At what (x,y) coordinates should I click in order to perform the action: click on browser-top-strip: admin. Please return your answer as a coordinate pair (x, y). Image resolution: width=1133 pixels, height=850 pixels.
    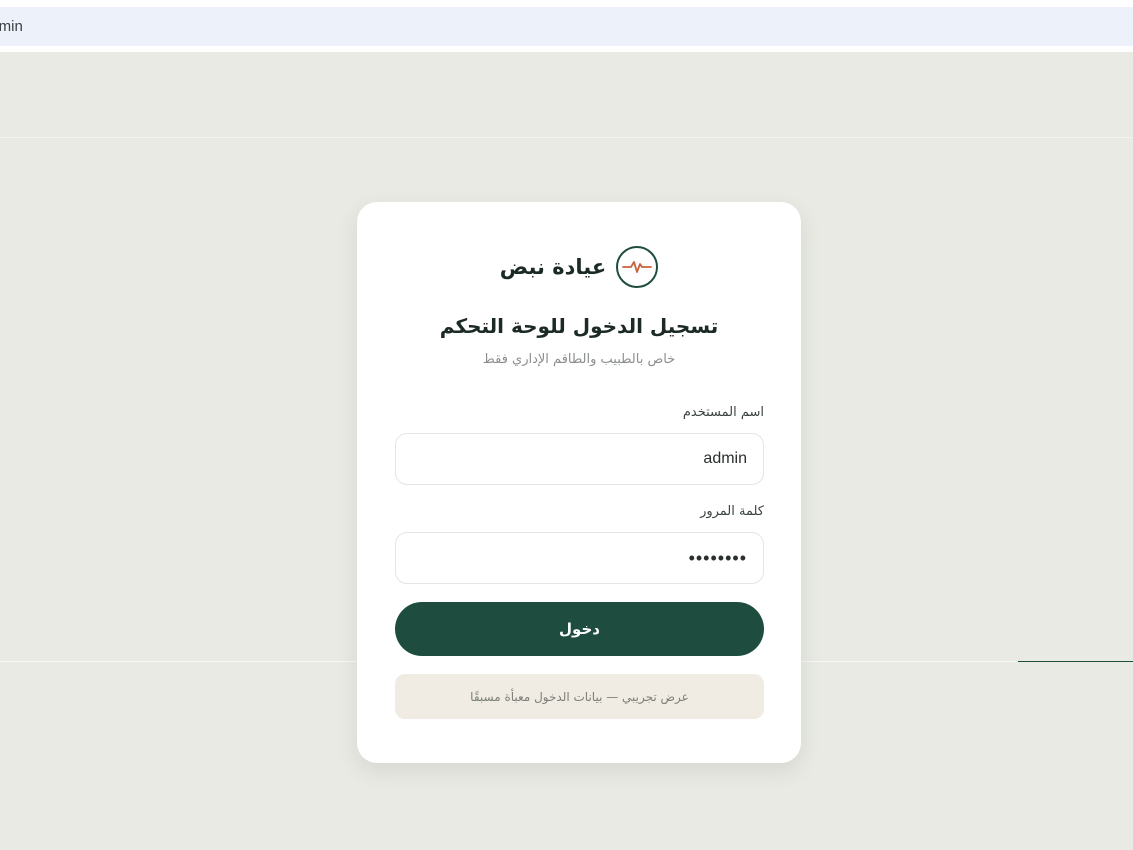
    Looking at the image, I should click on (566, 26).